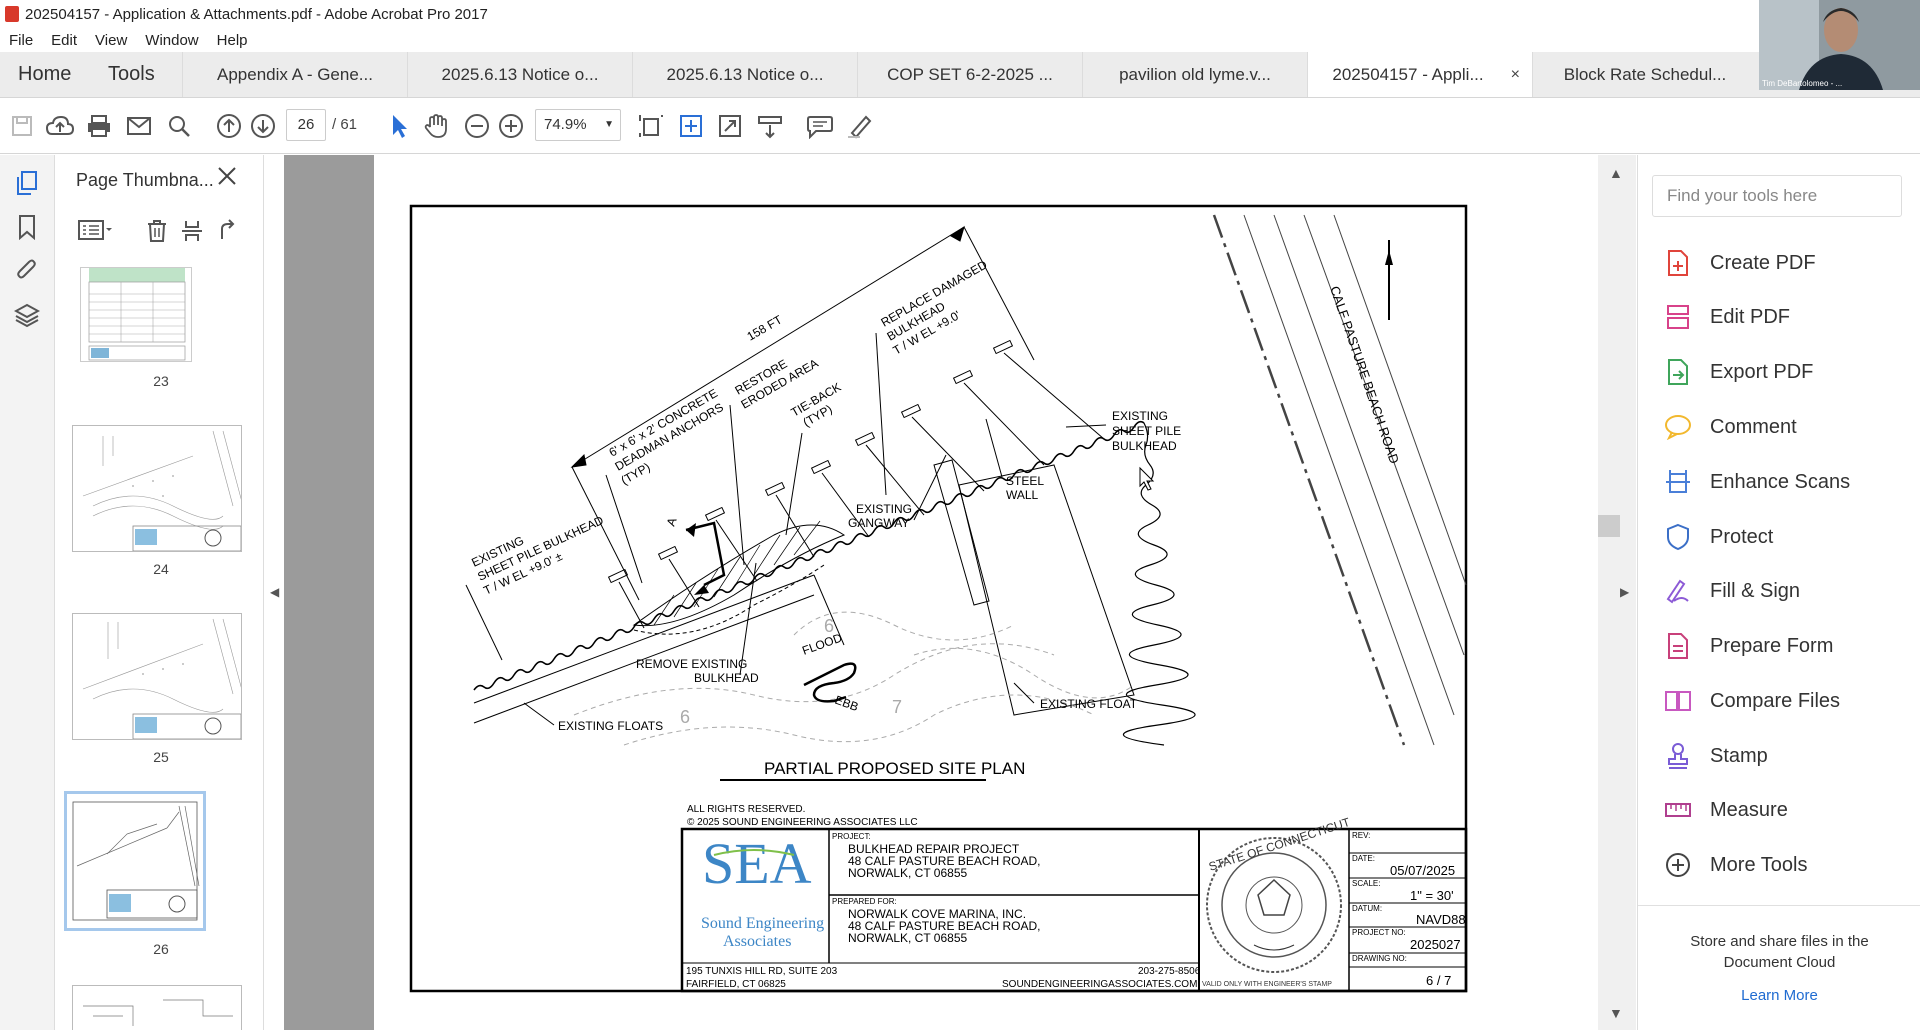 The image size is (1920, 1030). I want to click on protect-icon, so click(1678, 537).